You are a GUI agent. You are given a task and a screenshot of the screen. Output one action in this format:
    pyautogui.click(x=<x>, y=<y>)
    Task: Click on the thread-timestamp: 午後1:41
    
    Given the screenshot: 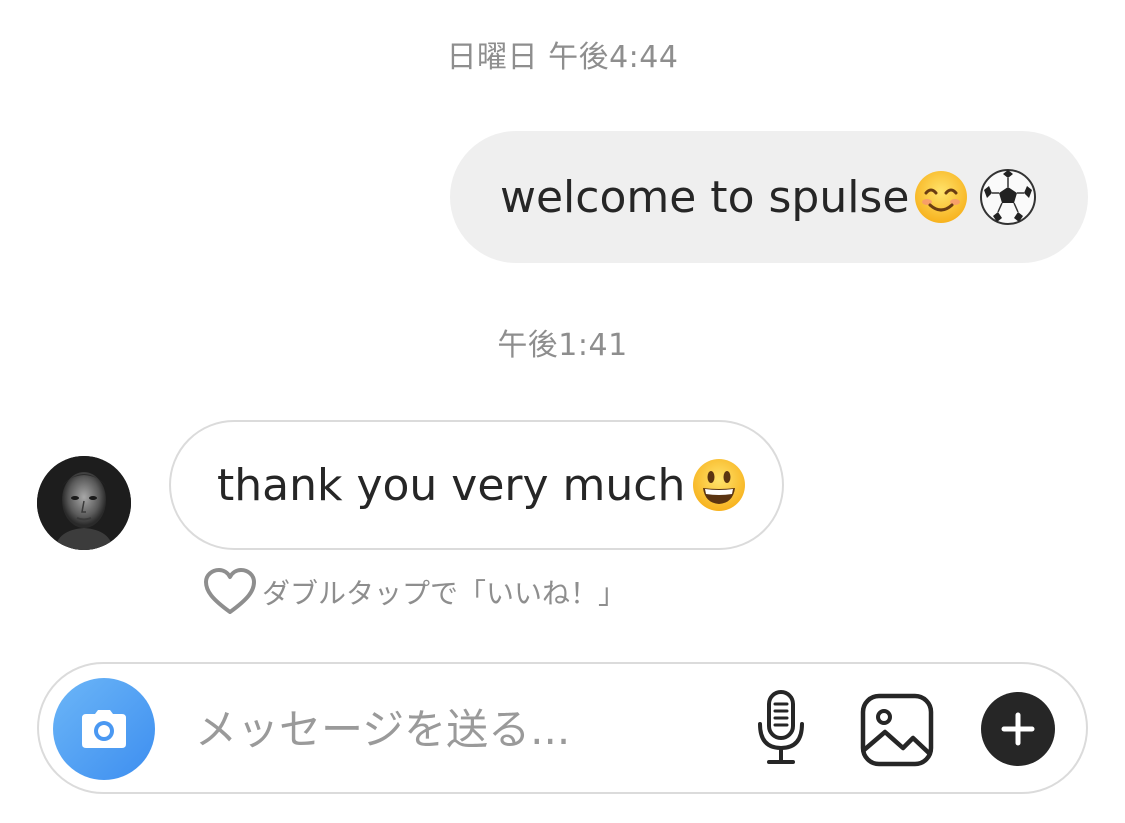 What is the action you would take?
    pyautogui.click(x=562, y=345)
    